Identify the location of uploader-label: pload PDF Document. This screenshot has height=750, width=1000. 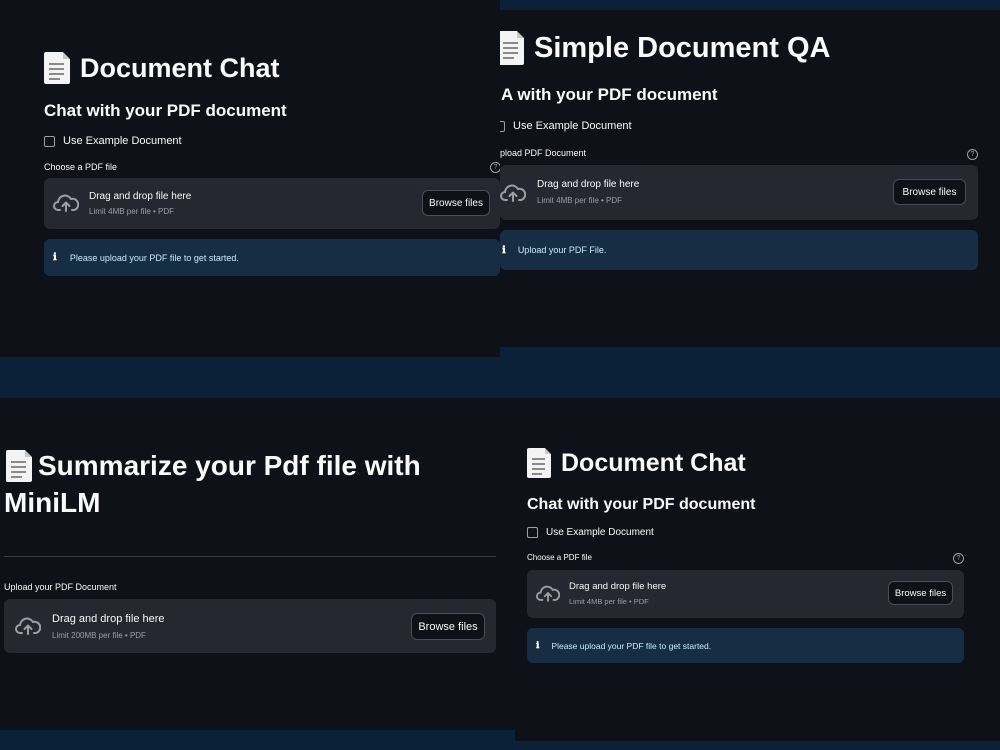
(543, 153).